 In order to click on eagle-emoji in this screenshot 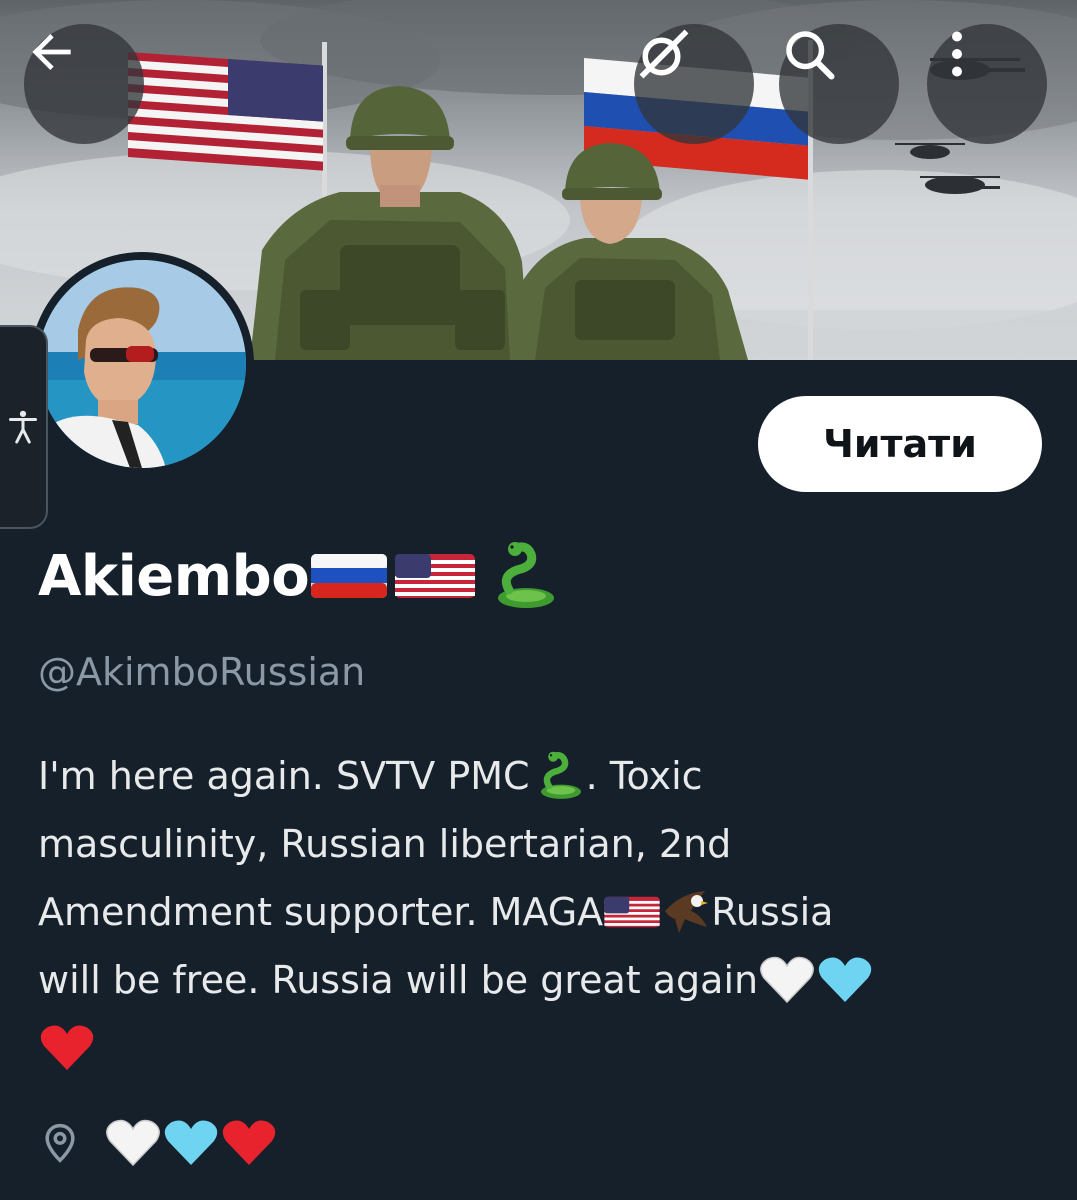, I will do `click(687, 912)`.